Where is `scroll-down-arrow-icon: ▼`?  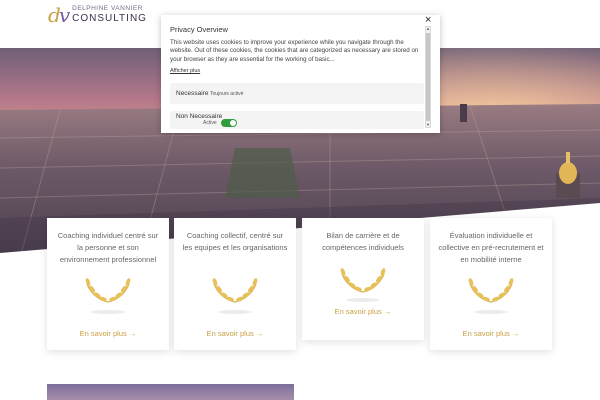
scroll-down-arrow-icon: ▼ is located at coordinates (428, 125).